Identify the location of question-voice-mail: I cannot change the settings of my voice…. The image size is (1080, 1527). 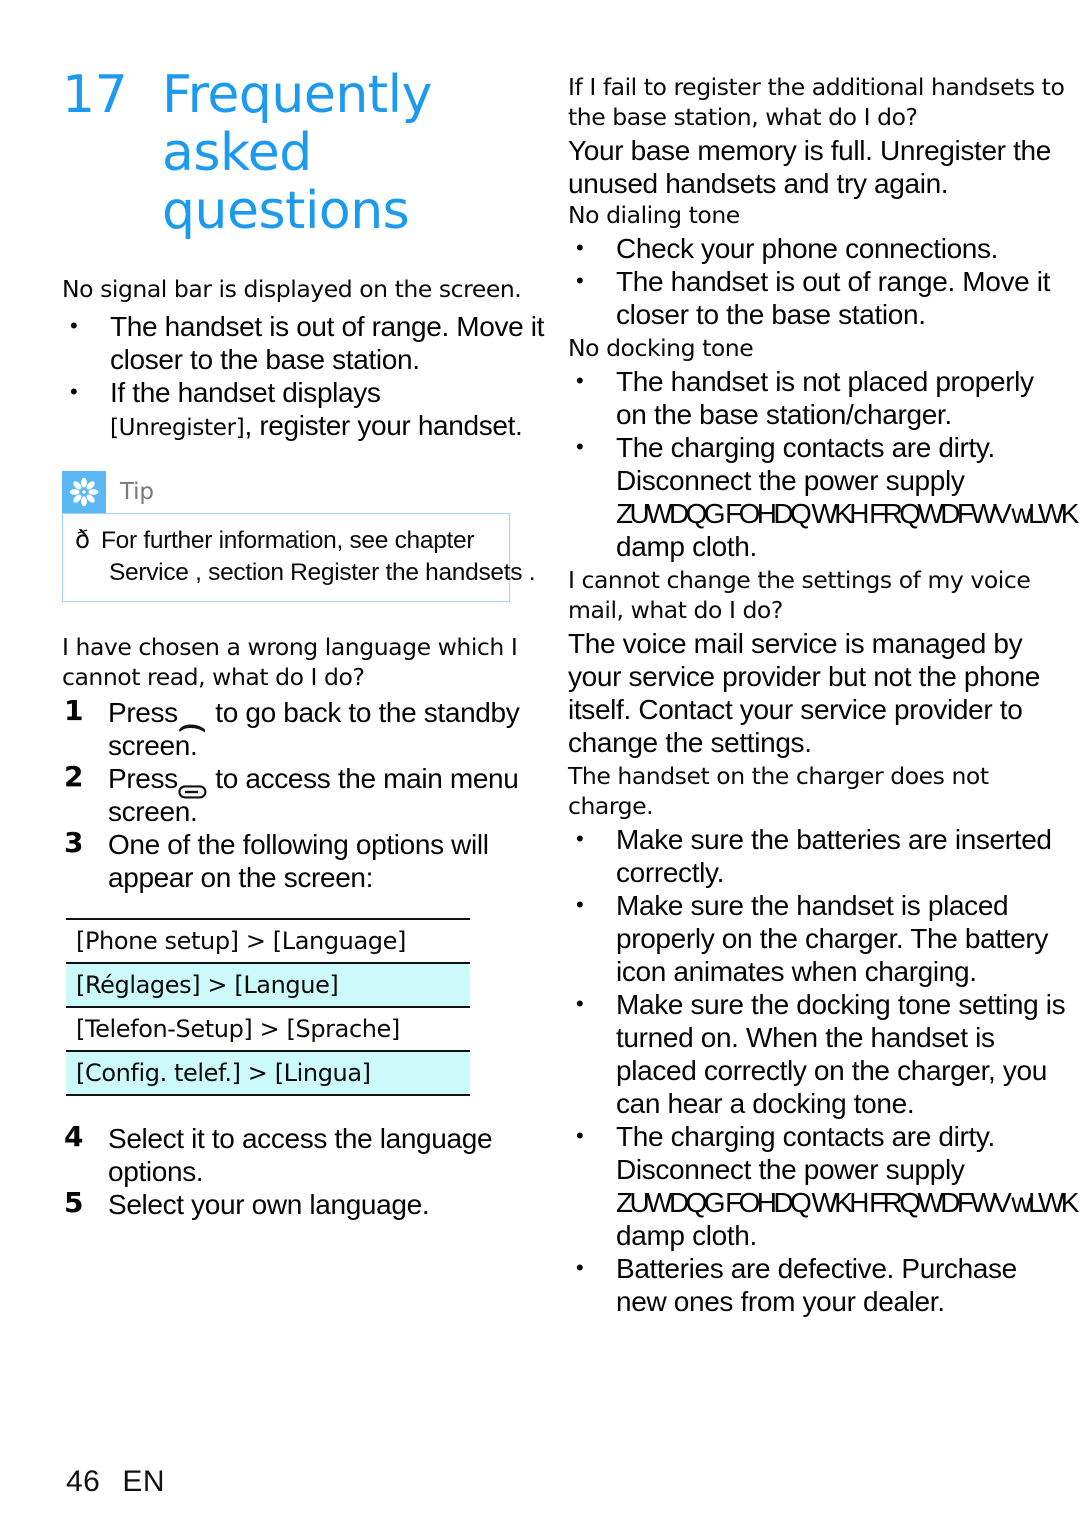
(799, 595).